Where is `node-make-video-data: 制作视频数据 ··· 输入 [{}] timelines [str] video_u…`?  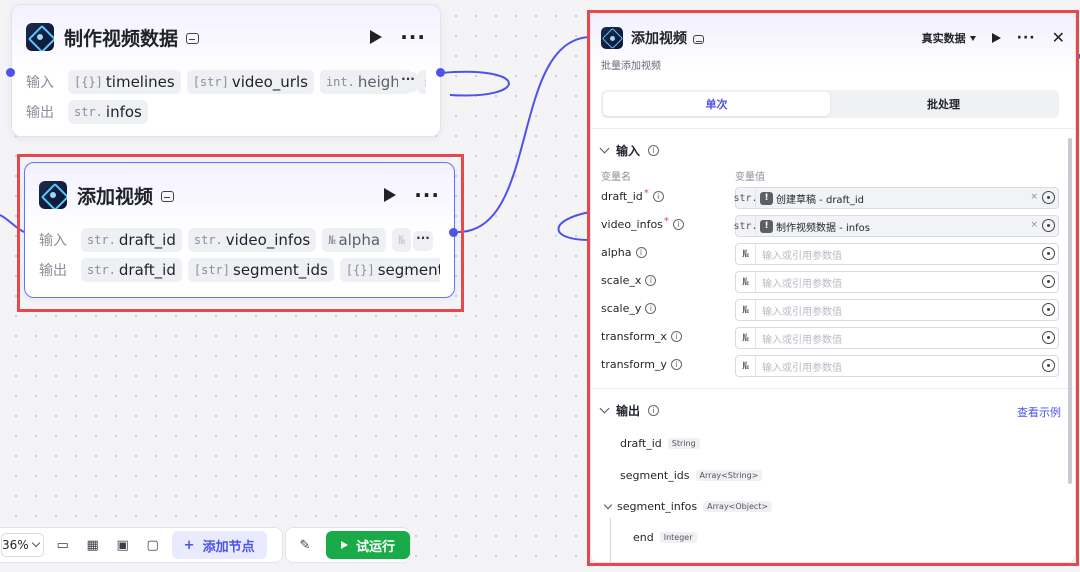
node-make-video-data: 制作视频数据 ··· 输入 [{}] timelines [str] video_u… is located at coordinates (226, 70).